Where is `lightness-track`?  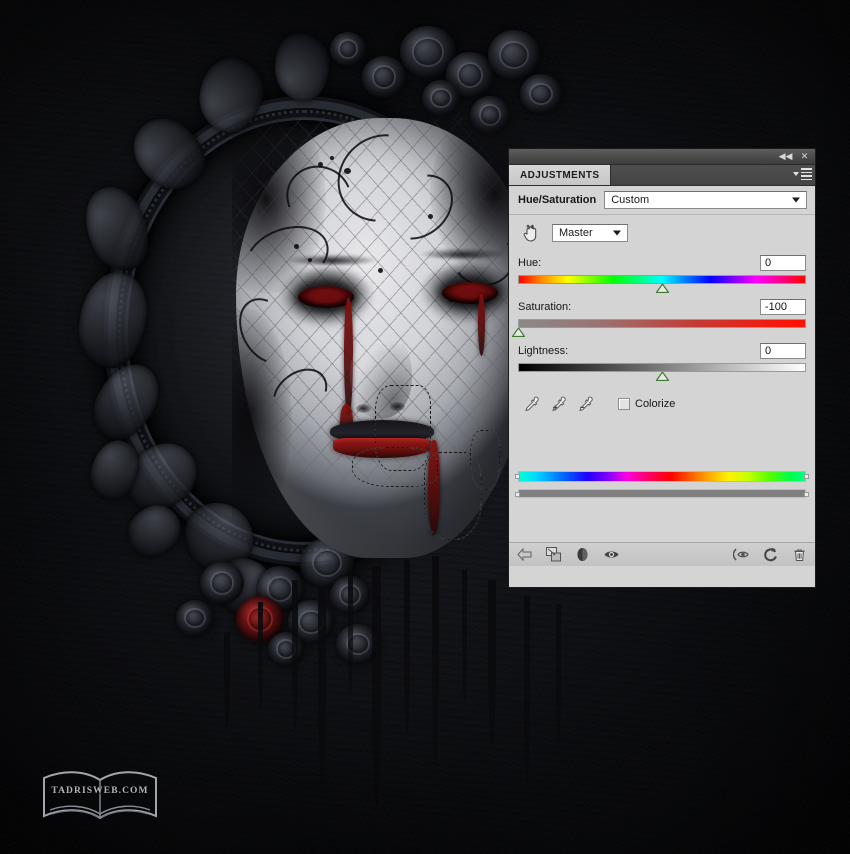 lightness-track is located at coordinates (662, 367).